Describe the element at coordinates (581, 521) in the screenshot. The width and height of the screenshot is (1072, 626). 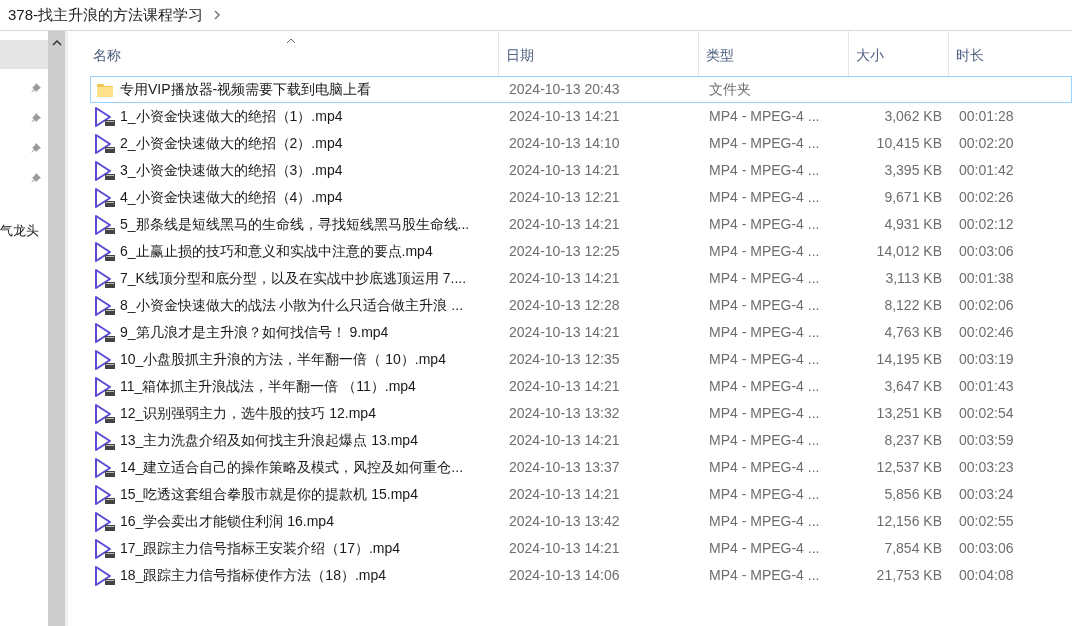
I see `file-row: 16_学会卖出才能锁住利润 16.mp4 2024-10-13 13:42 MP4 - MPEG-4 ... 12,156 KB 00:02:55` at that location.